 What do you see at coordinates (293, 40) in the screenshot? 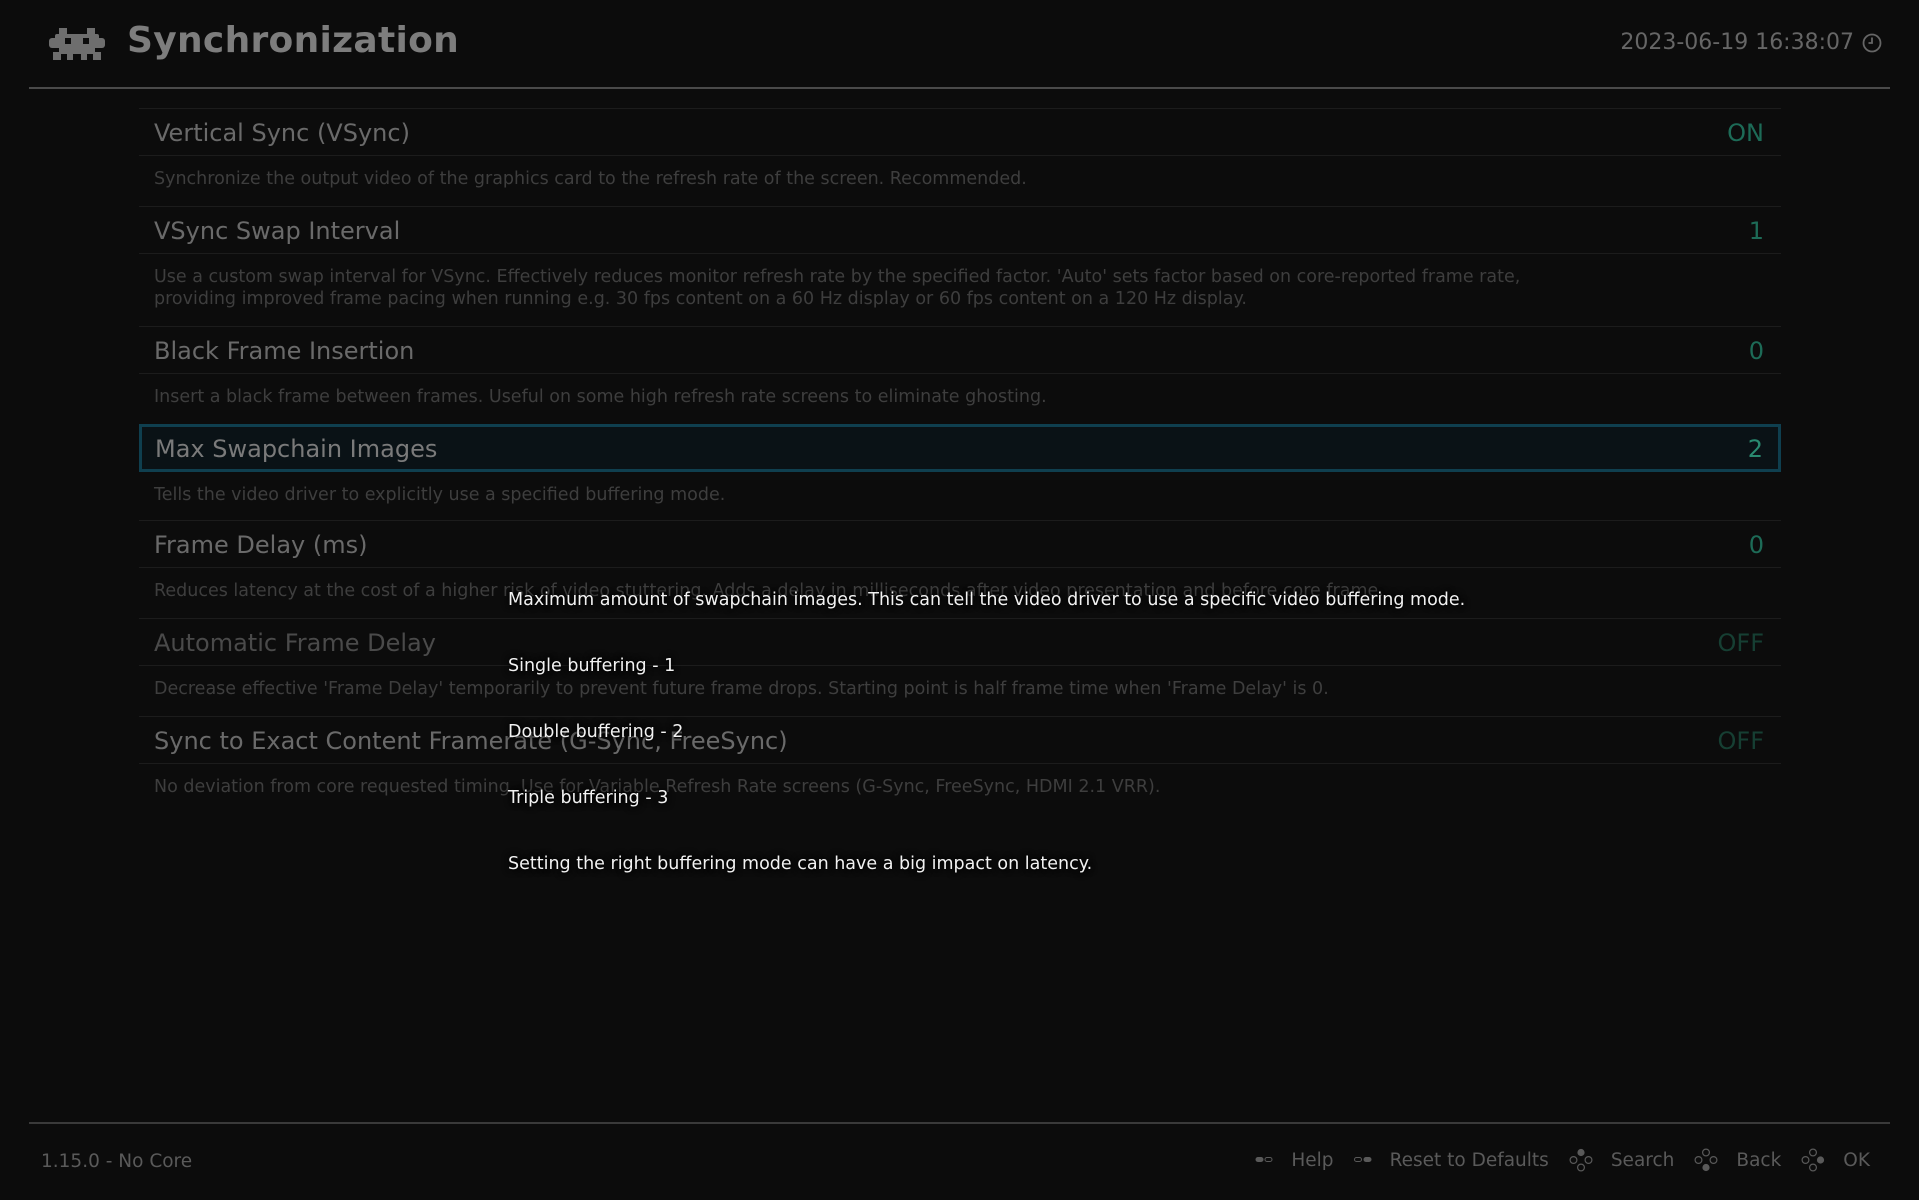
I see `page-title: Synchronization` at bounding box center [293, 40].